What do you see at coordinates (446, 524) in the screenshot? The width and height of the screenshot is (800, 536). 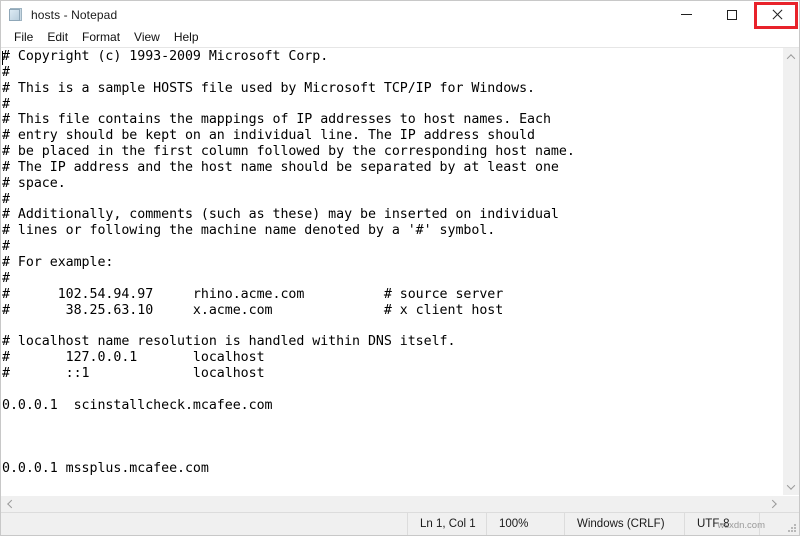 I see `status-cursor-position: Ln 1, Col 1` at bounding box center [446, 524].